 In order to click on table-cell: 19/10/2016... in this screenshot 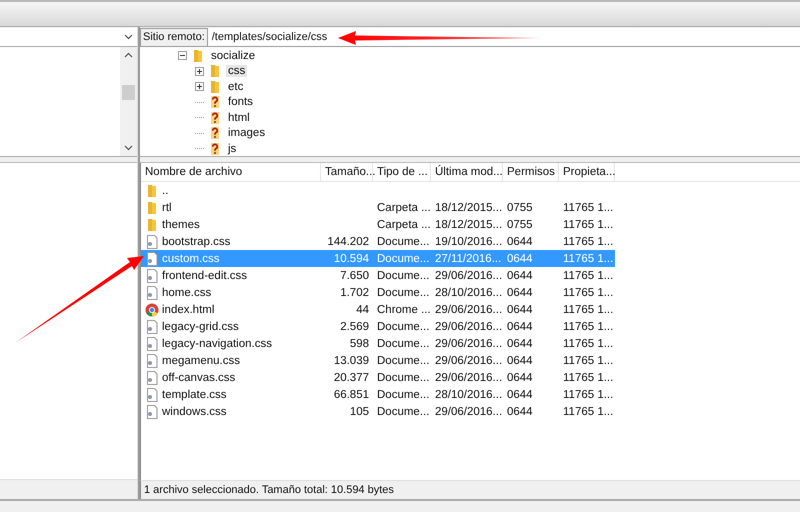, I will do `click(468, 242)`.